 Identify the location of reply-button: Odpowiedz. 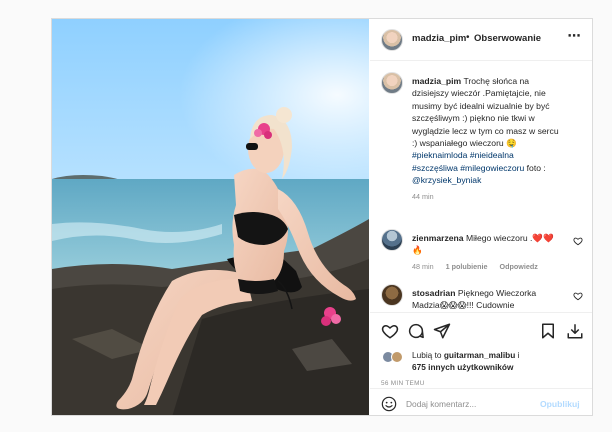
(519, 266).